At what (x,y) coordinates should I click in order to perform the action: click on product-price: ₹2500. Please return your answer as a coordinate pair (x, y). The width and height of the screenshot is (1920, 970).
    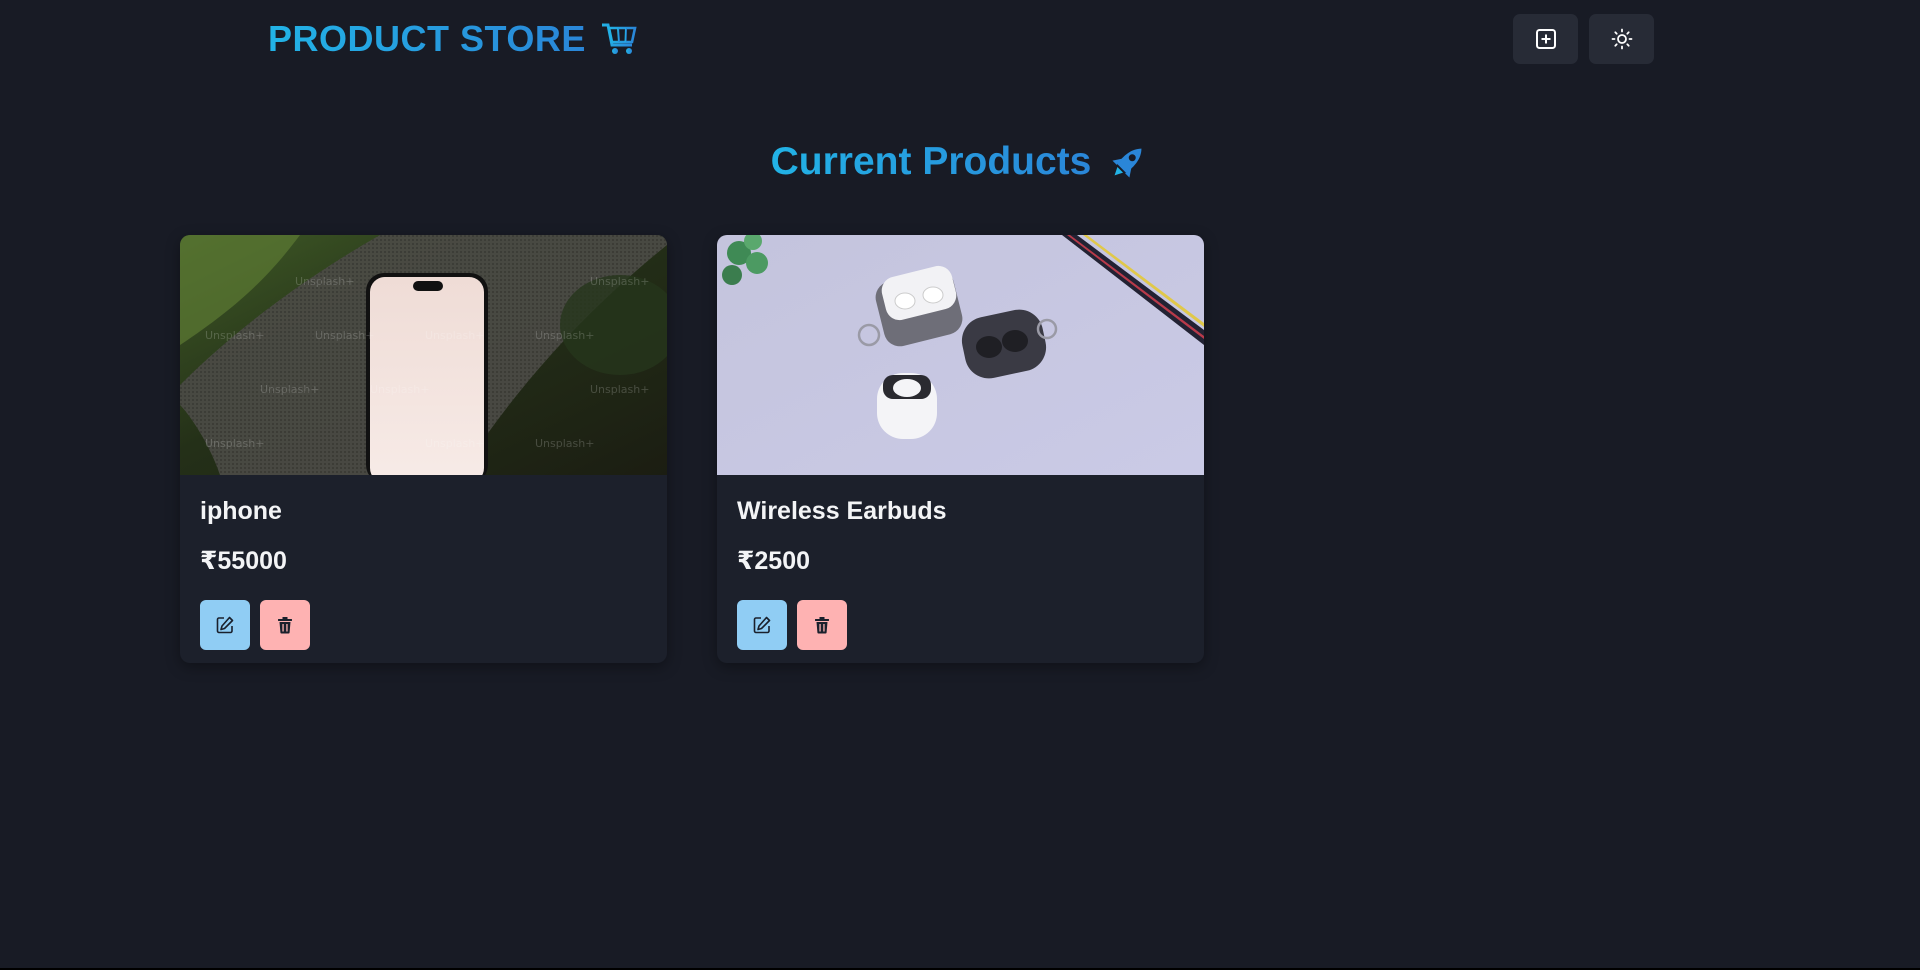
    Looking at the image, I should click on (774, 561).